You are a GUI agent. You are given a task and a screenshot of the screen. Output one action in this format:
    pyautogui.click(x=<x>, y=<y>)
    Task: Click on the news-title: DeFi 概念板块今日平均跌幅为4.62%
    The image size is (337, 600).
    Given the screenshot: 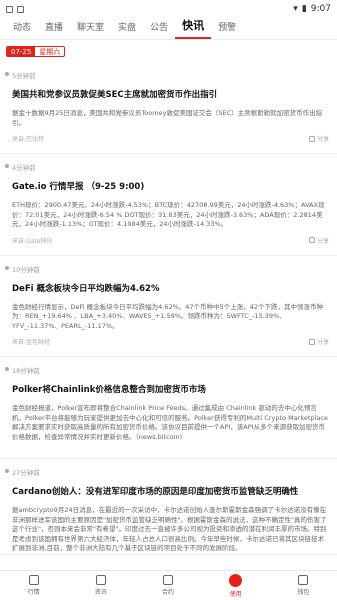 What is the action you would take?
    pyautogui.click(x=170, y=289)
    